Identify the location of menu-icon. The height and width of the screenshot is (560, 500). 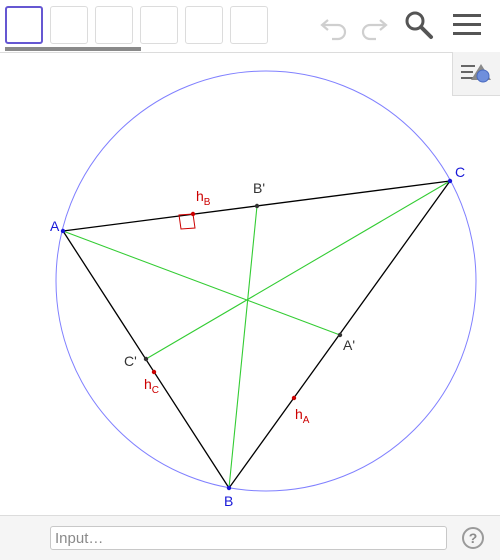
(467, 25).